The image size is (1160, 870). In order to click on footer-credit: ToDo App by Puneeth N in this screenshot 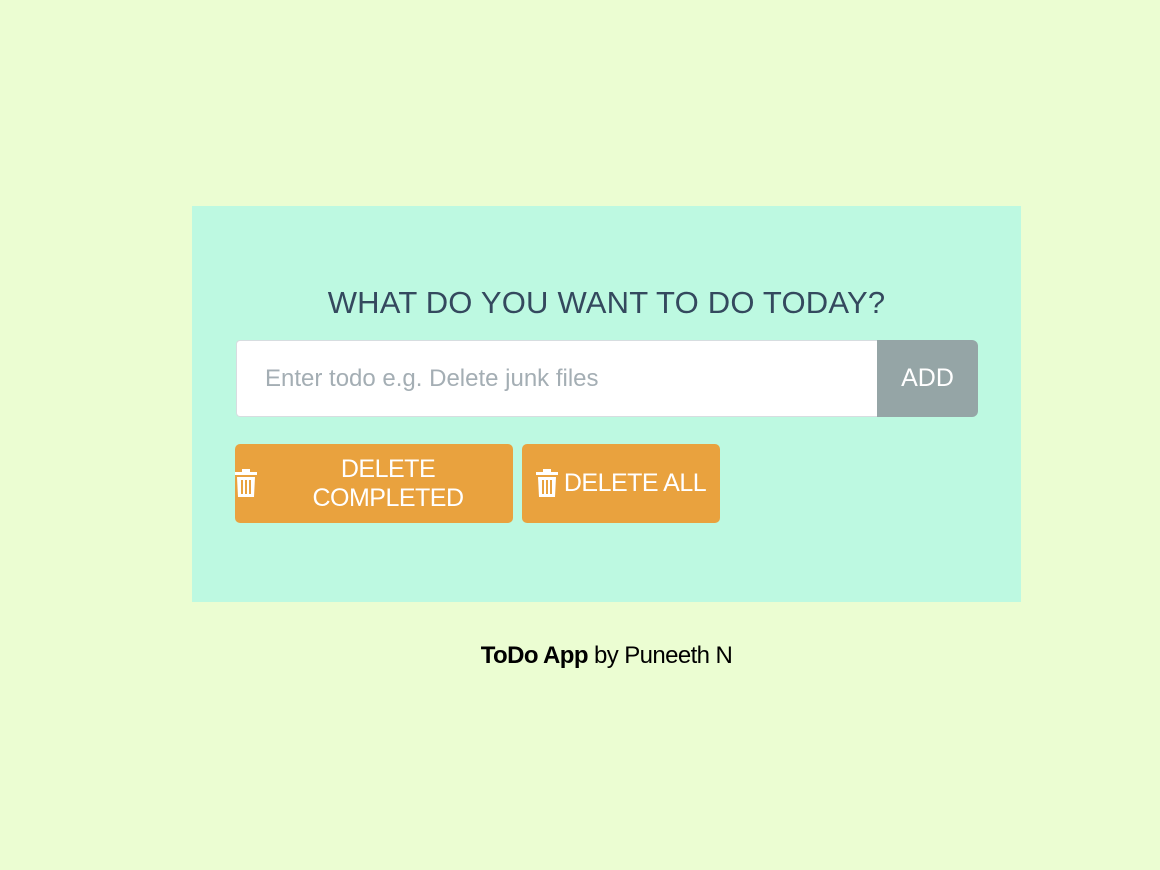, I will do `click(606, 656)`.